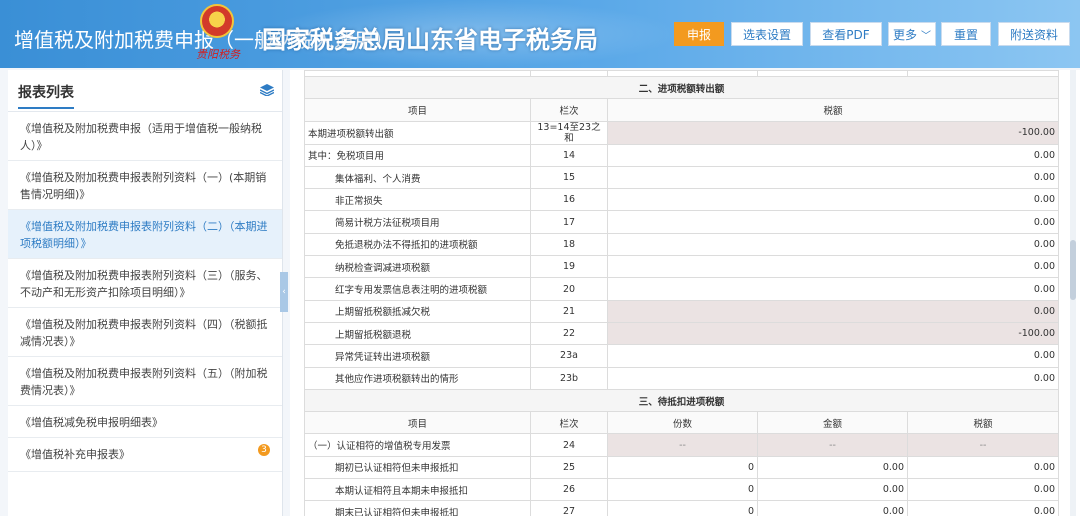 This screenshot has height=516, width=1080. What do you see at coordinates (417, 333) in the screenshot?
I see `row-item: 上期留抵税额退税` at bounding box center [417, 333].